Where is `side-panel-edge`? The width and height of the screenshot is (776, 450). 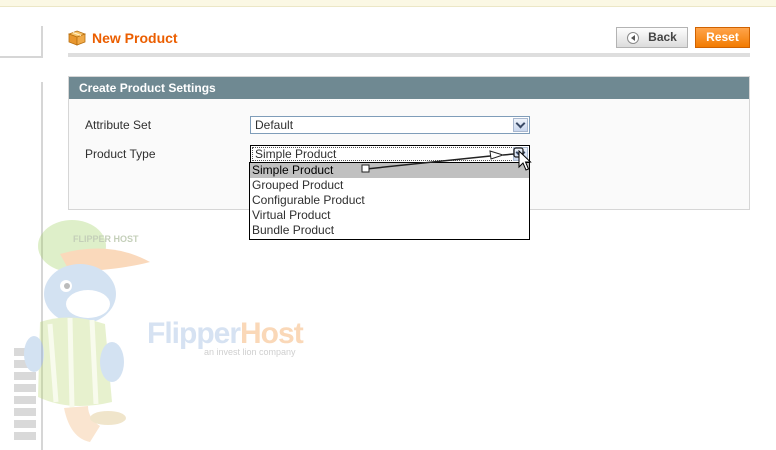 side-panel-edge is located at coordinates (21, 42).